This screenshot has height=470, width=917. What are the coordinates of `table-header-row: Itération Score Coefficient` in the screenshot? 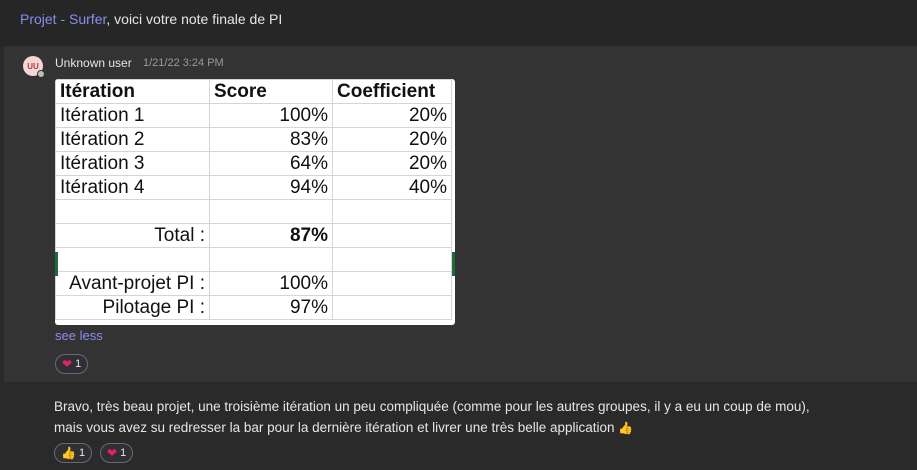 It's located at (253, 91).